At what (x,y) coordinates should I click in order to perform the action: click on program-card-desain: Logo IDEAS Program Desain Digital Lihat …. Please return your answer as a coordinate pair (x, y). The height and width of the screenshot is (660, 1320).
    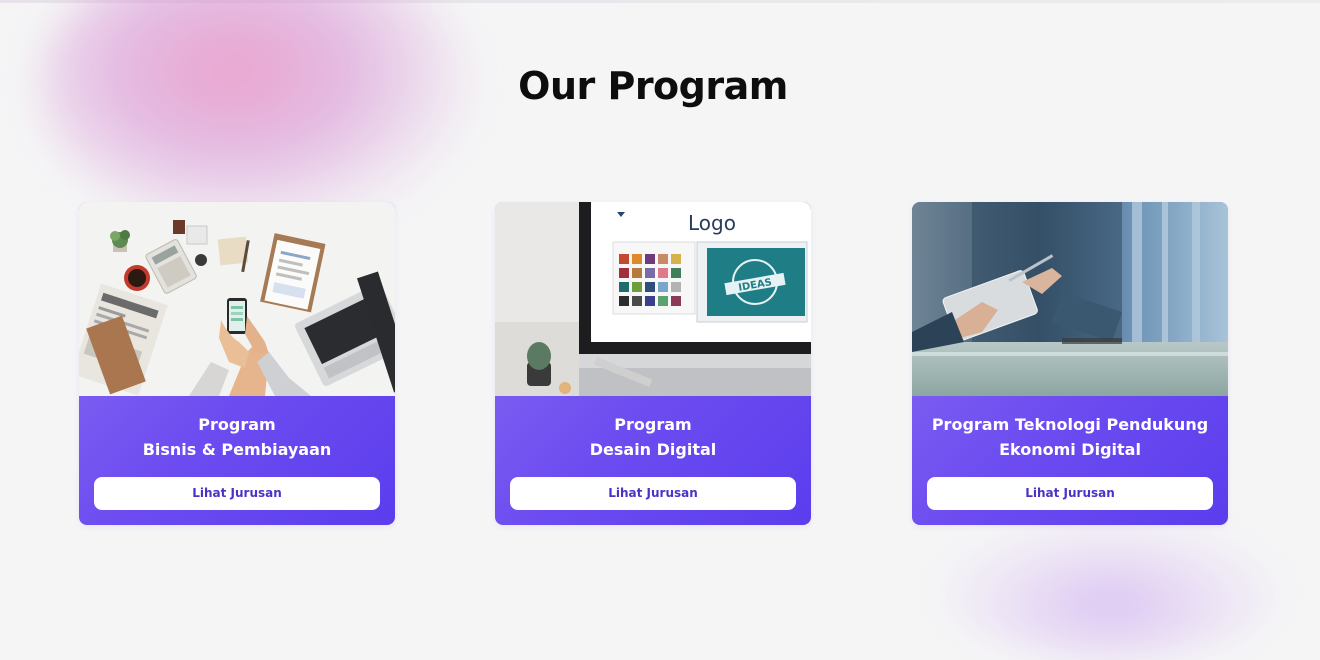
    Looking at the image, I should click on (653, 363).